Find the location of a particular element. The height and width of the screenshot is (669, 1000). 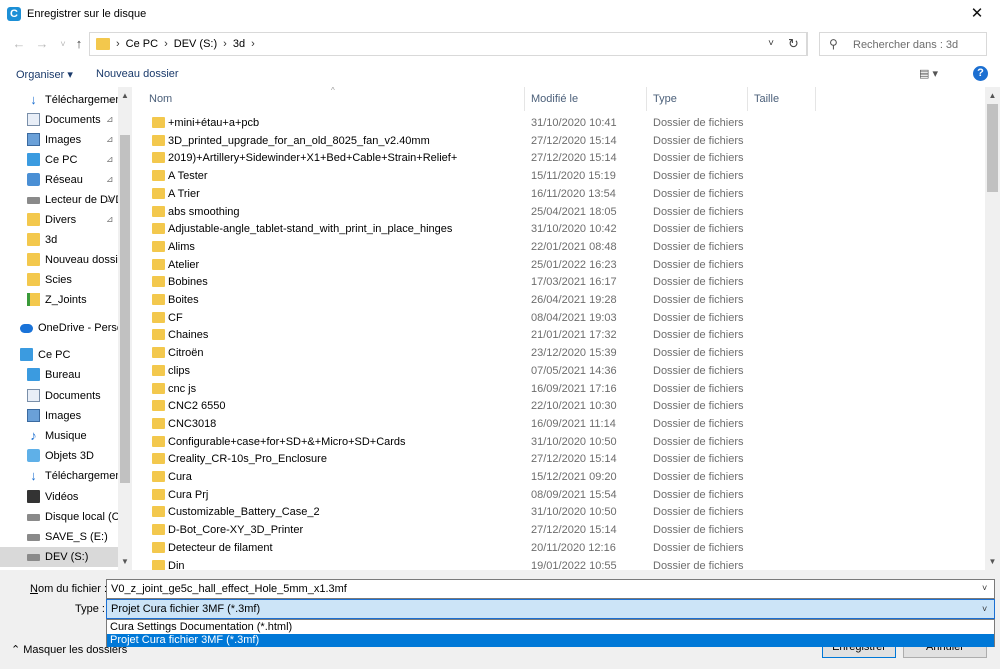

view-options-icon: ▤ ▾ is located at coordinates (928, 73).